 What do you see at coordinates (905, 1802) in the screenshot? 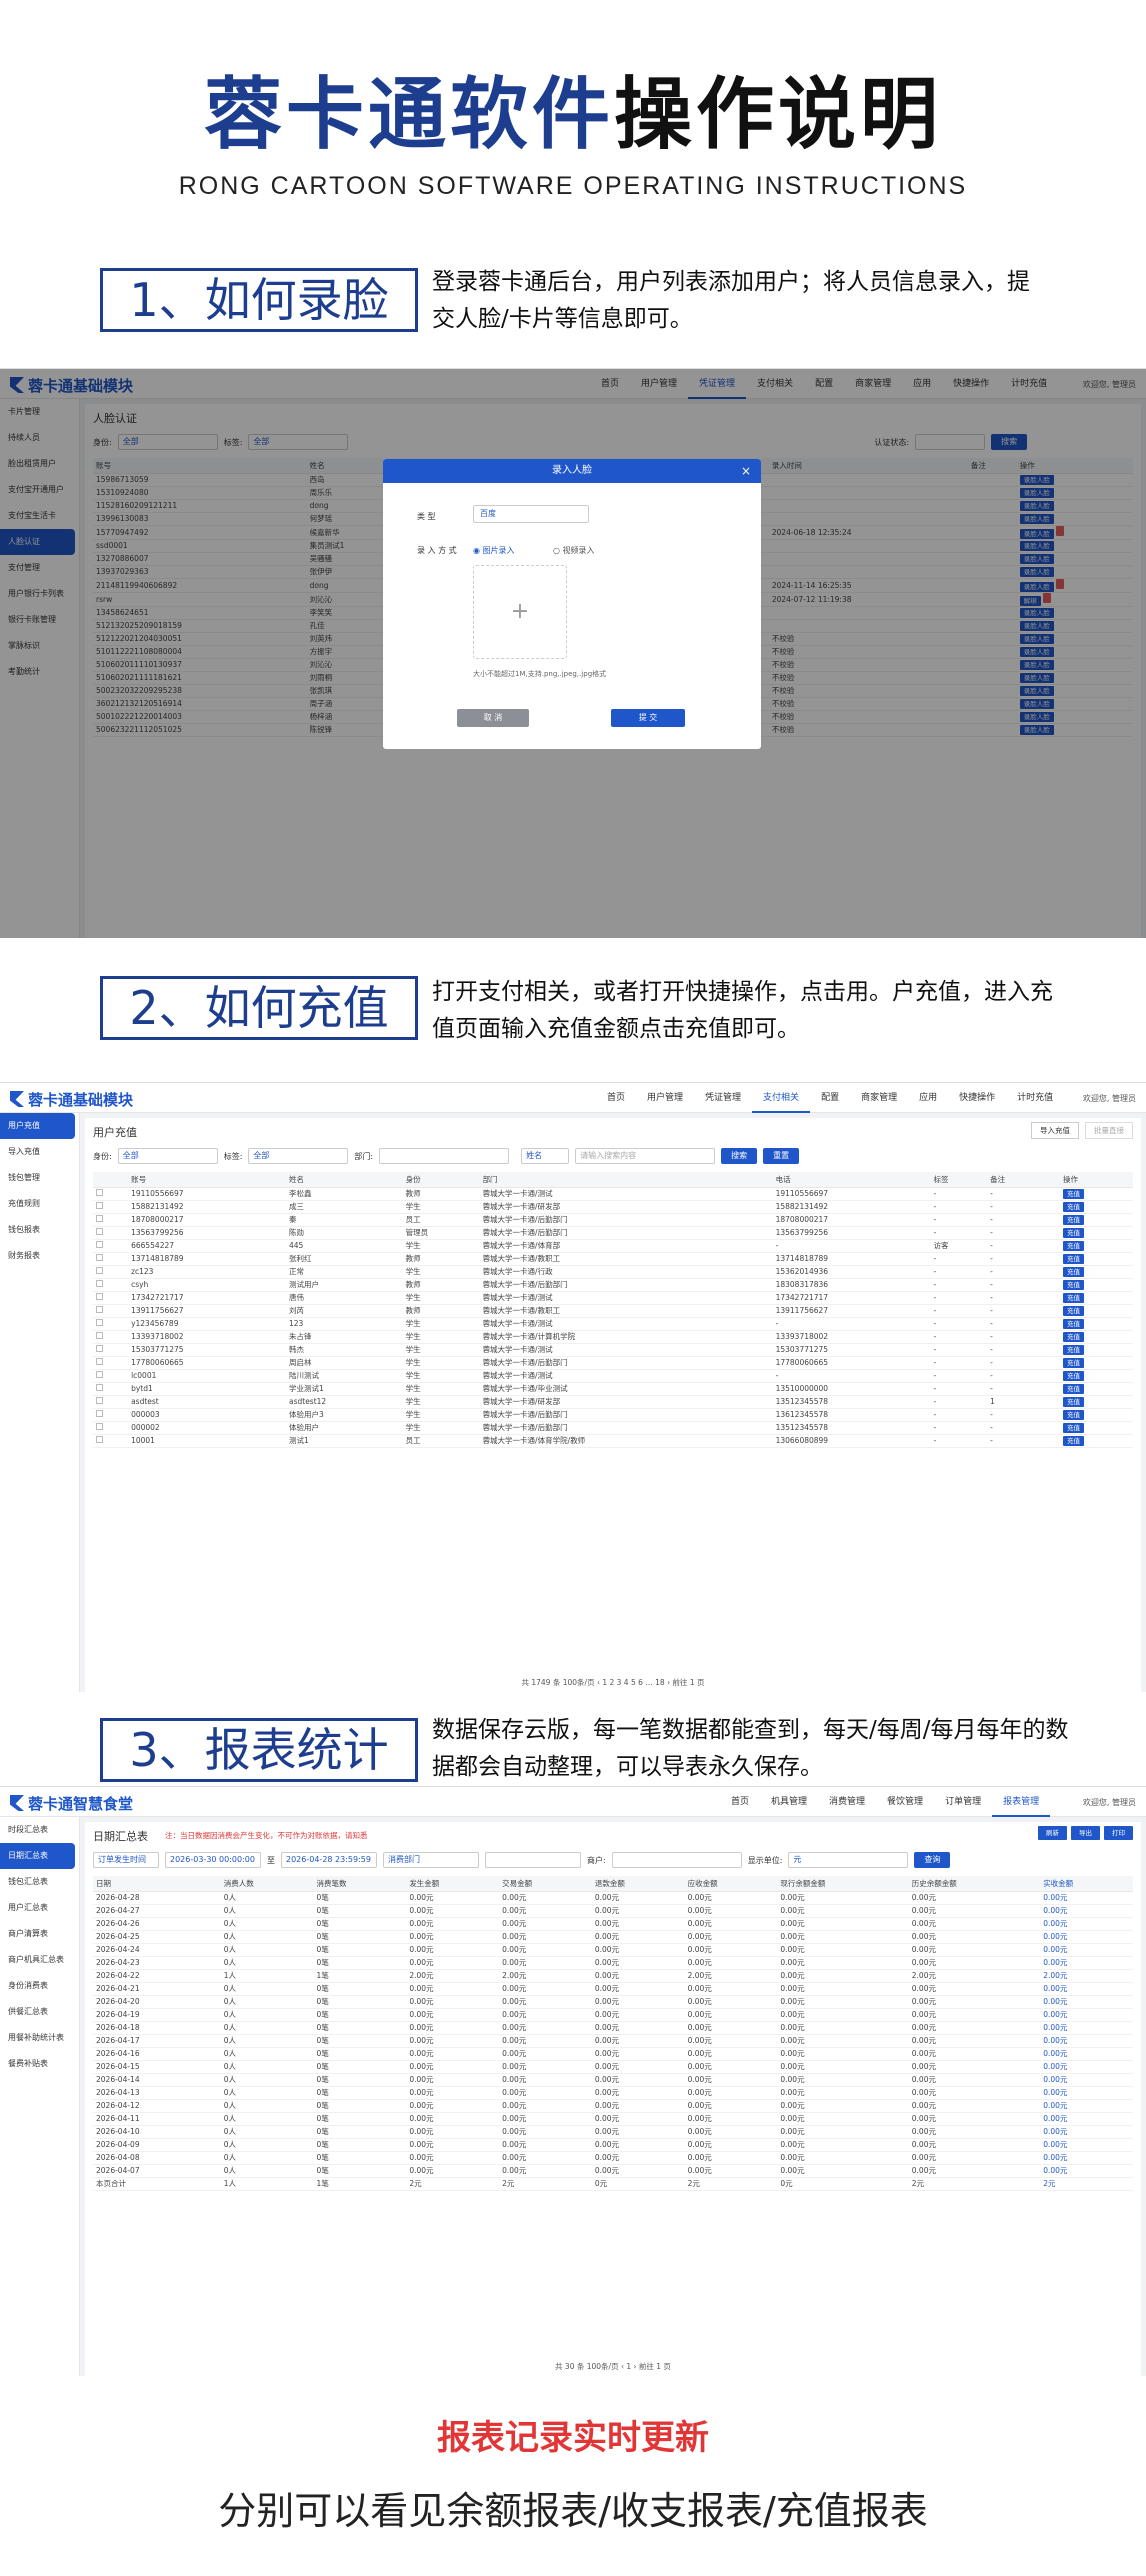
I see `nav-item: 餐饮管理` at bounding box center [905, 1802].